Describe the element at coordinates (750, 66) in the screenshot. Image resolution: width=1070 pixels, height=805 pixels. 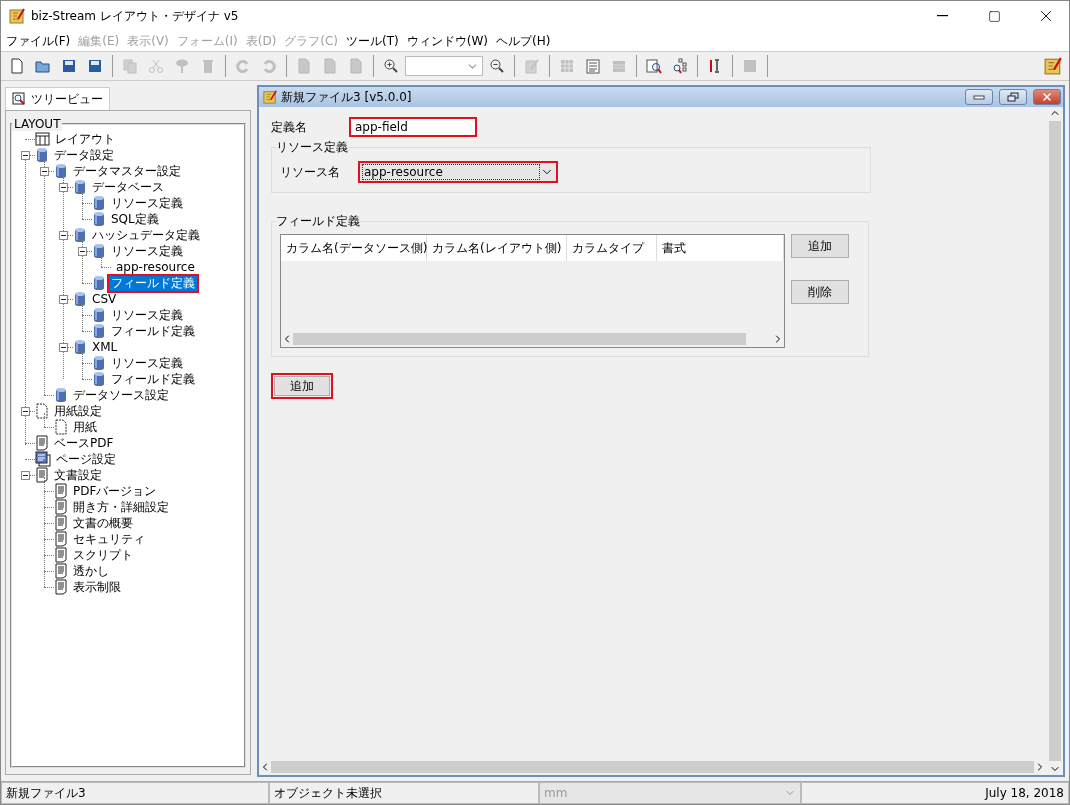
I see `stop-icon` at that location.